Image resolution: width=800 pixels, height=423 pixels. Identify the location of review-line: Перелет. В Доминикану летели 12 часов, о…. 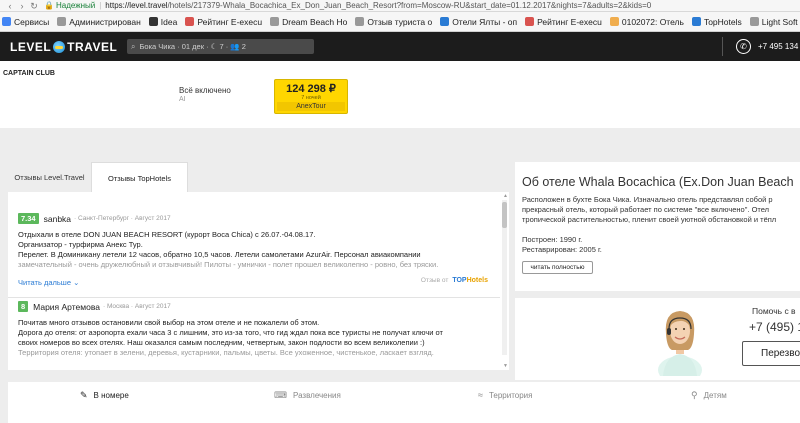
(219, 254).